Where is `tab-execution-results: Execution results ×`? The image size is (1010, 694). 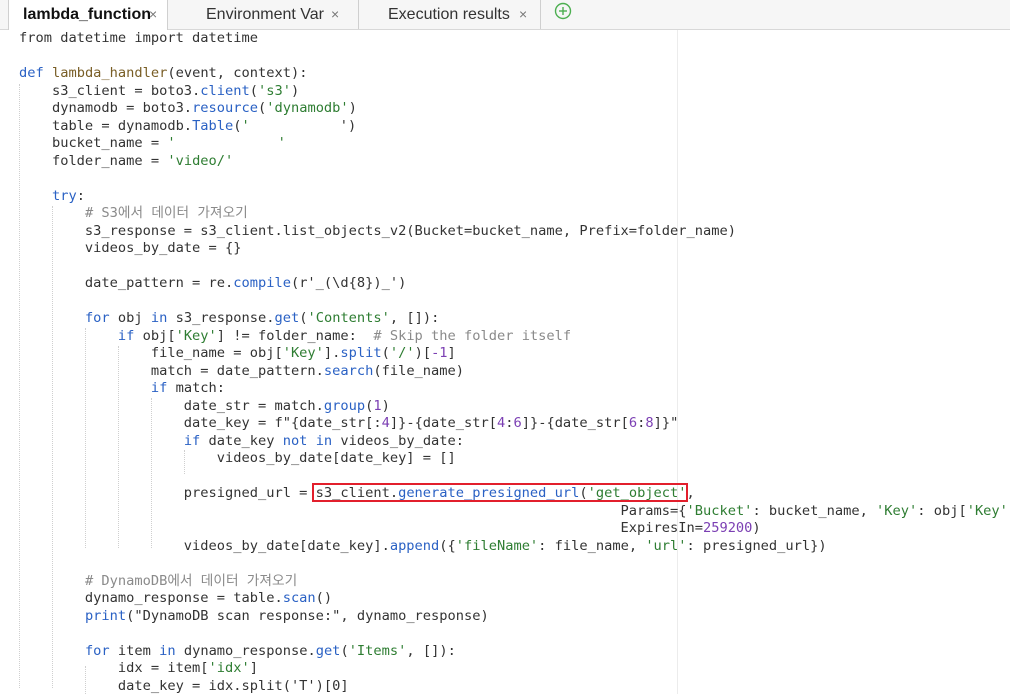
tab-execution-results: Execution results × is located at coordinates (455, 14).